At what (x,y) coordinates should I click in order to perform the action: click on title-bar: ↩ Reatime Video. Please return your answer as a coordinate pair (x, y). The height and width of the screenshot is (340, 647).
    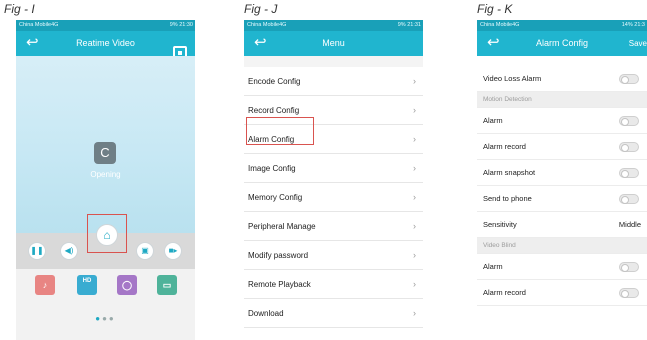
    Looking at the image, I should click on (105, 45).